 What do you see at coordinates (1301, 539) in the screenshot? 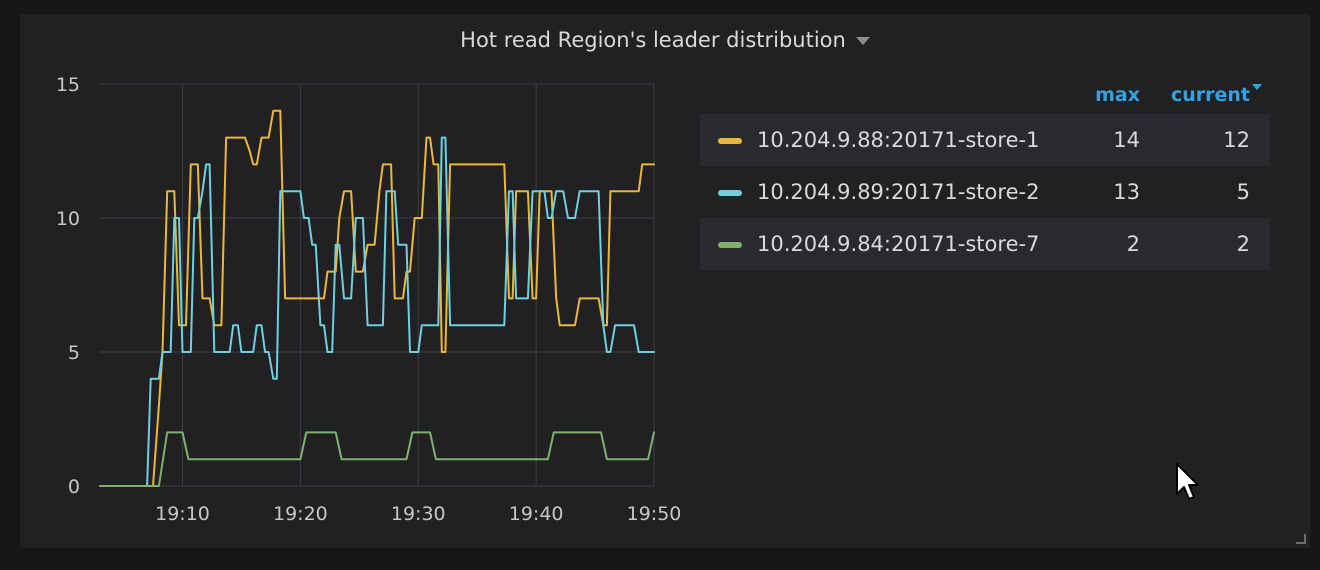
I see `resize-handle-icon` at bounding box center [1301, 539].